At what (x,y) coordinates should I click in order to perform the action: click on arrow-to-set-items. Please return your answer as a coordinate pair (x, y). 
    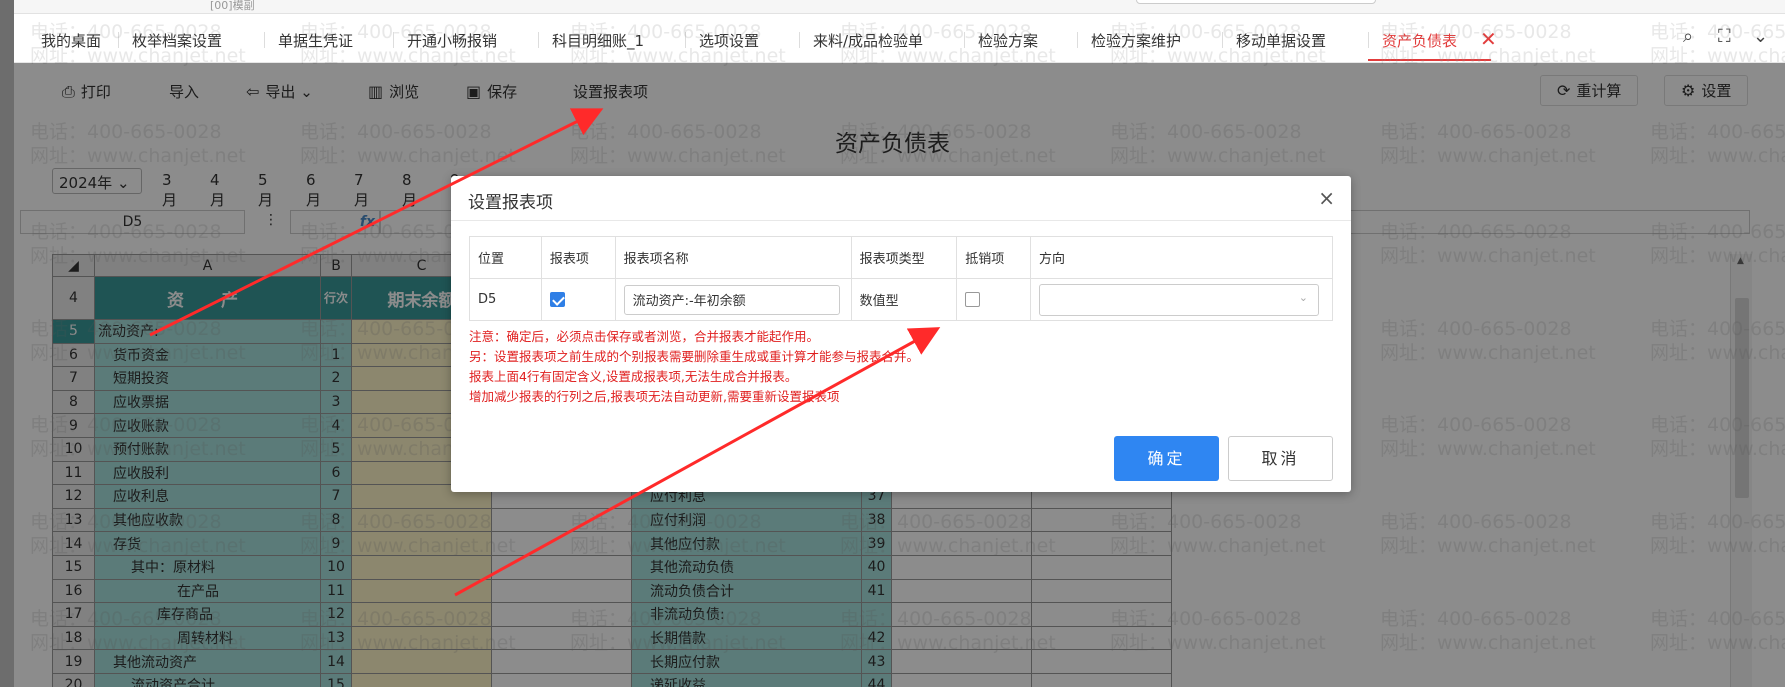
    Looking at the image, I should click on (376, 222).